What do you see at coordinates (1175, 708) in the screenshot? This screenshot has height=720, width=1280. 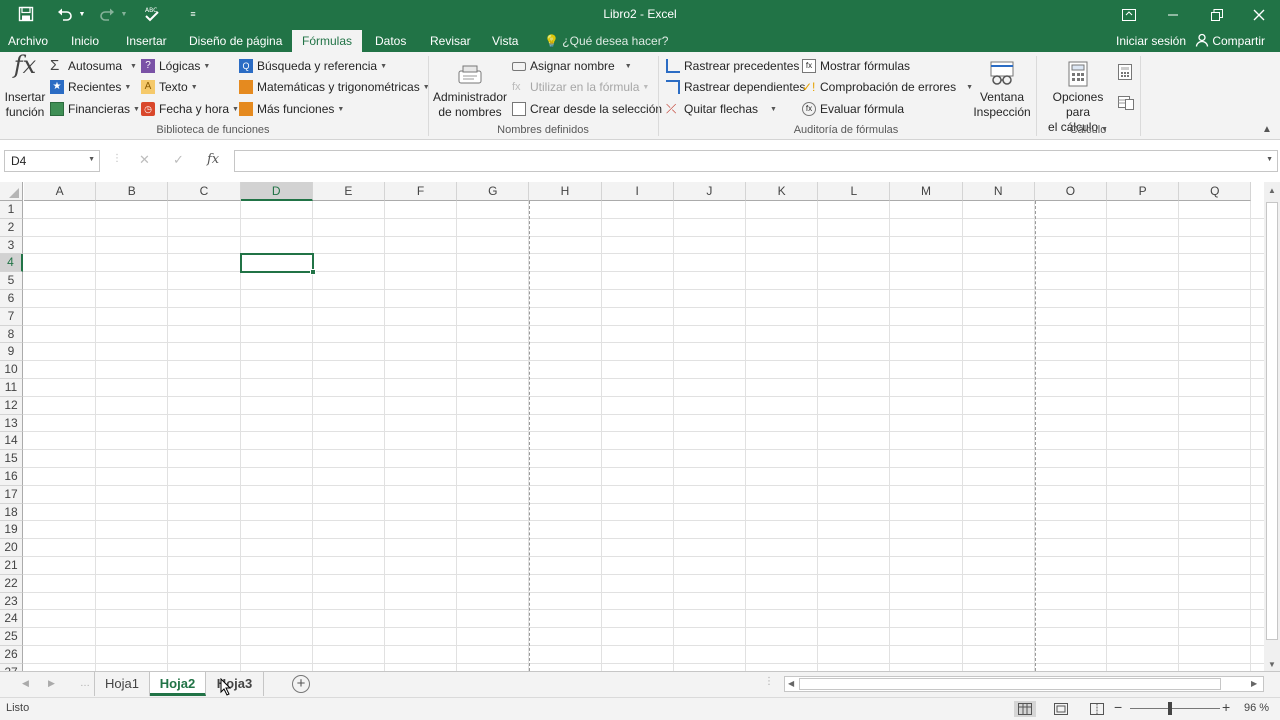 I see `zoom-slider-track` at bounding box center [1175, 708].